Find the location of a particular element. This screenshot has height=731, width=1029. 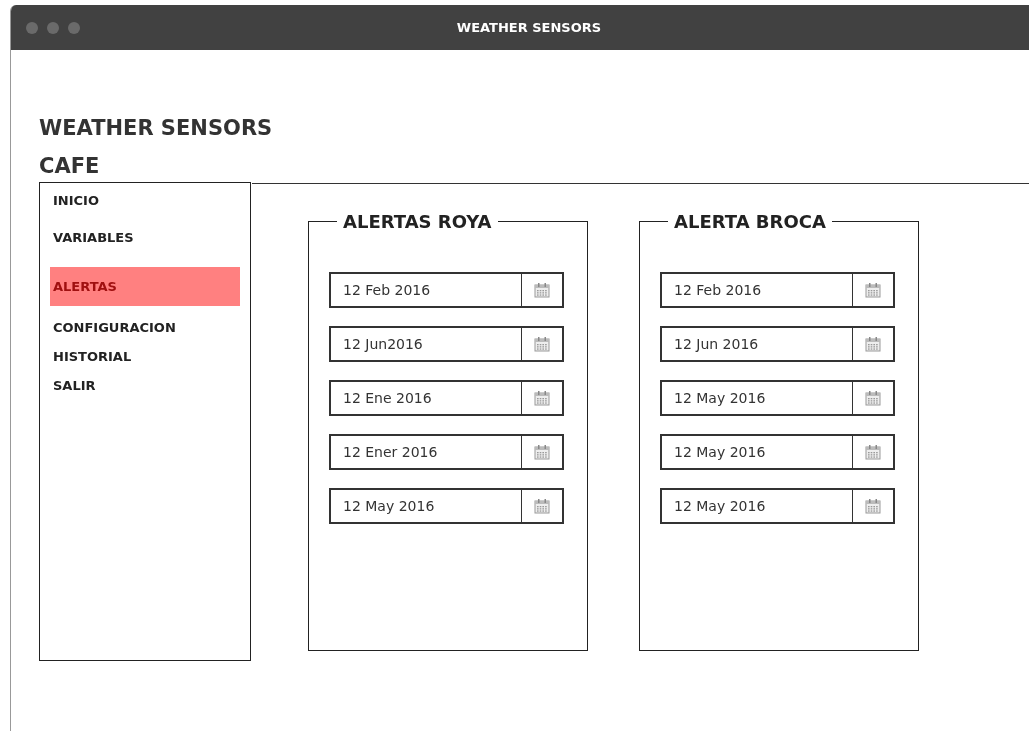

date-field: 12 Jun 2016 is located at coordinates (777, 344).